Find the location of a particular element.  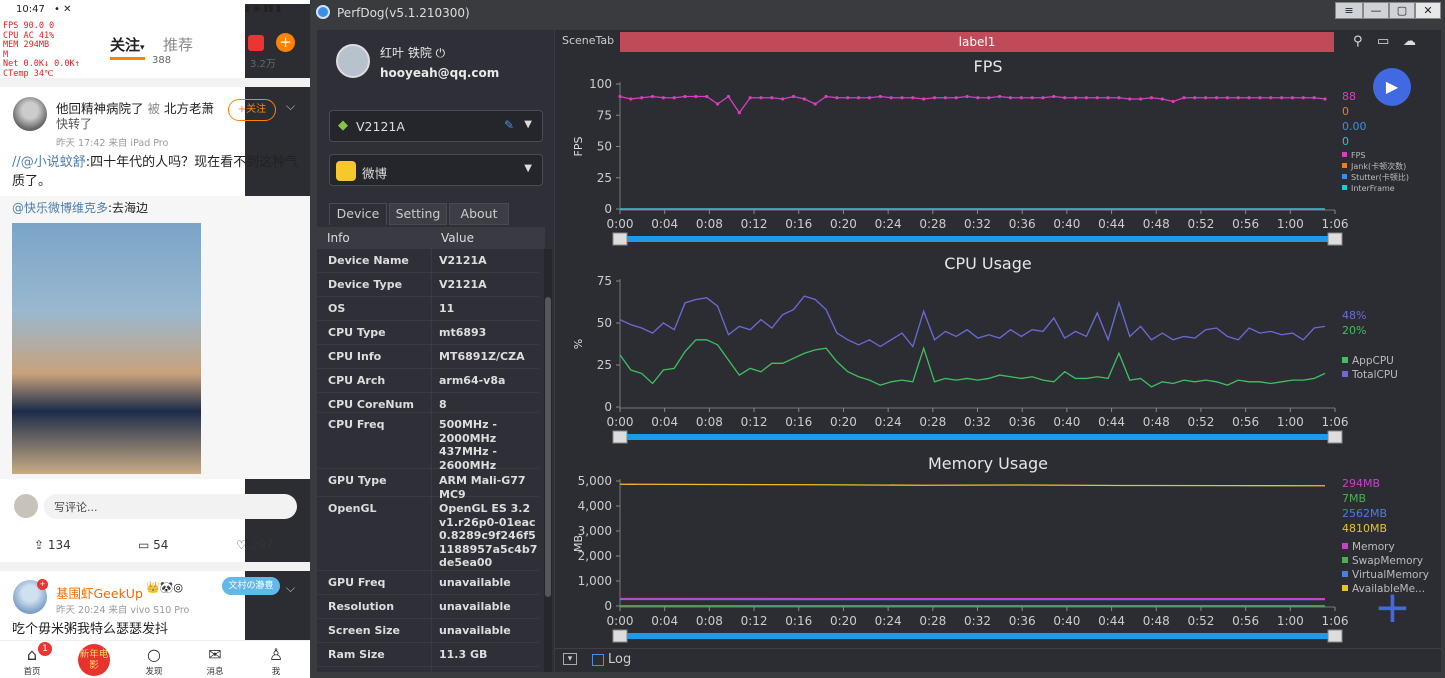

play-button: ▶ is located at coordinates (1392, 87).